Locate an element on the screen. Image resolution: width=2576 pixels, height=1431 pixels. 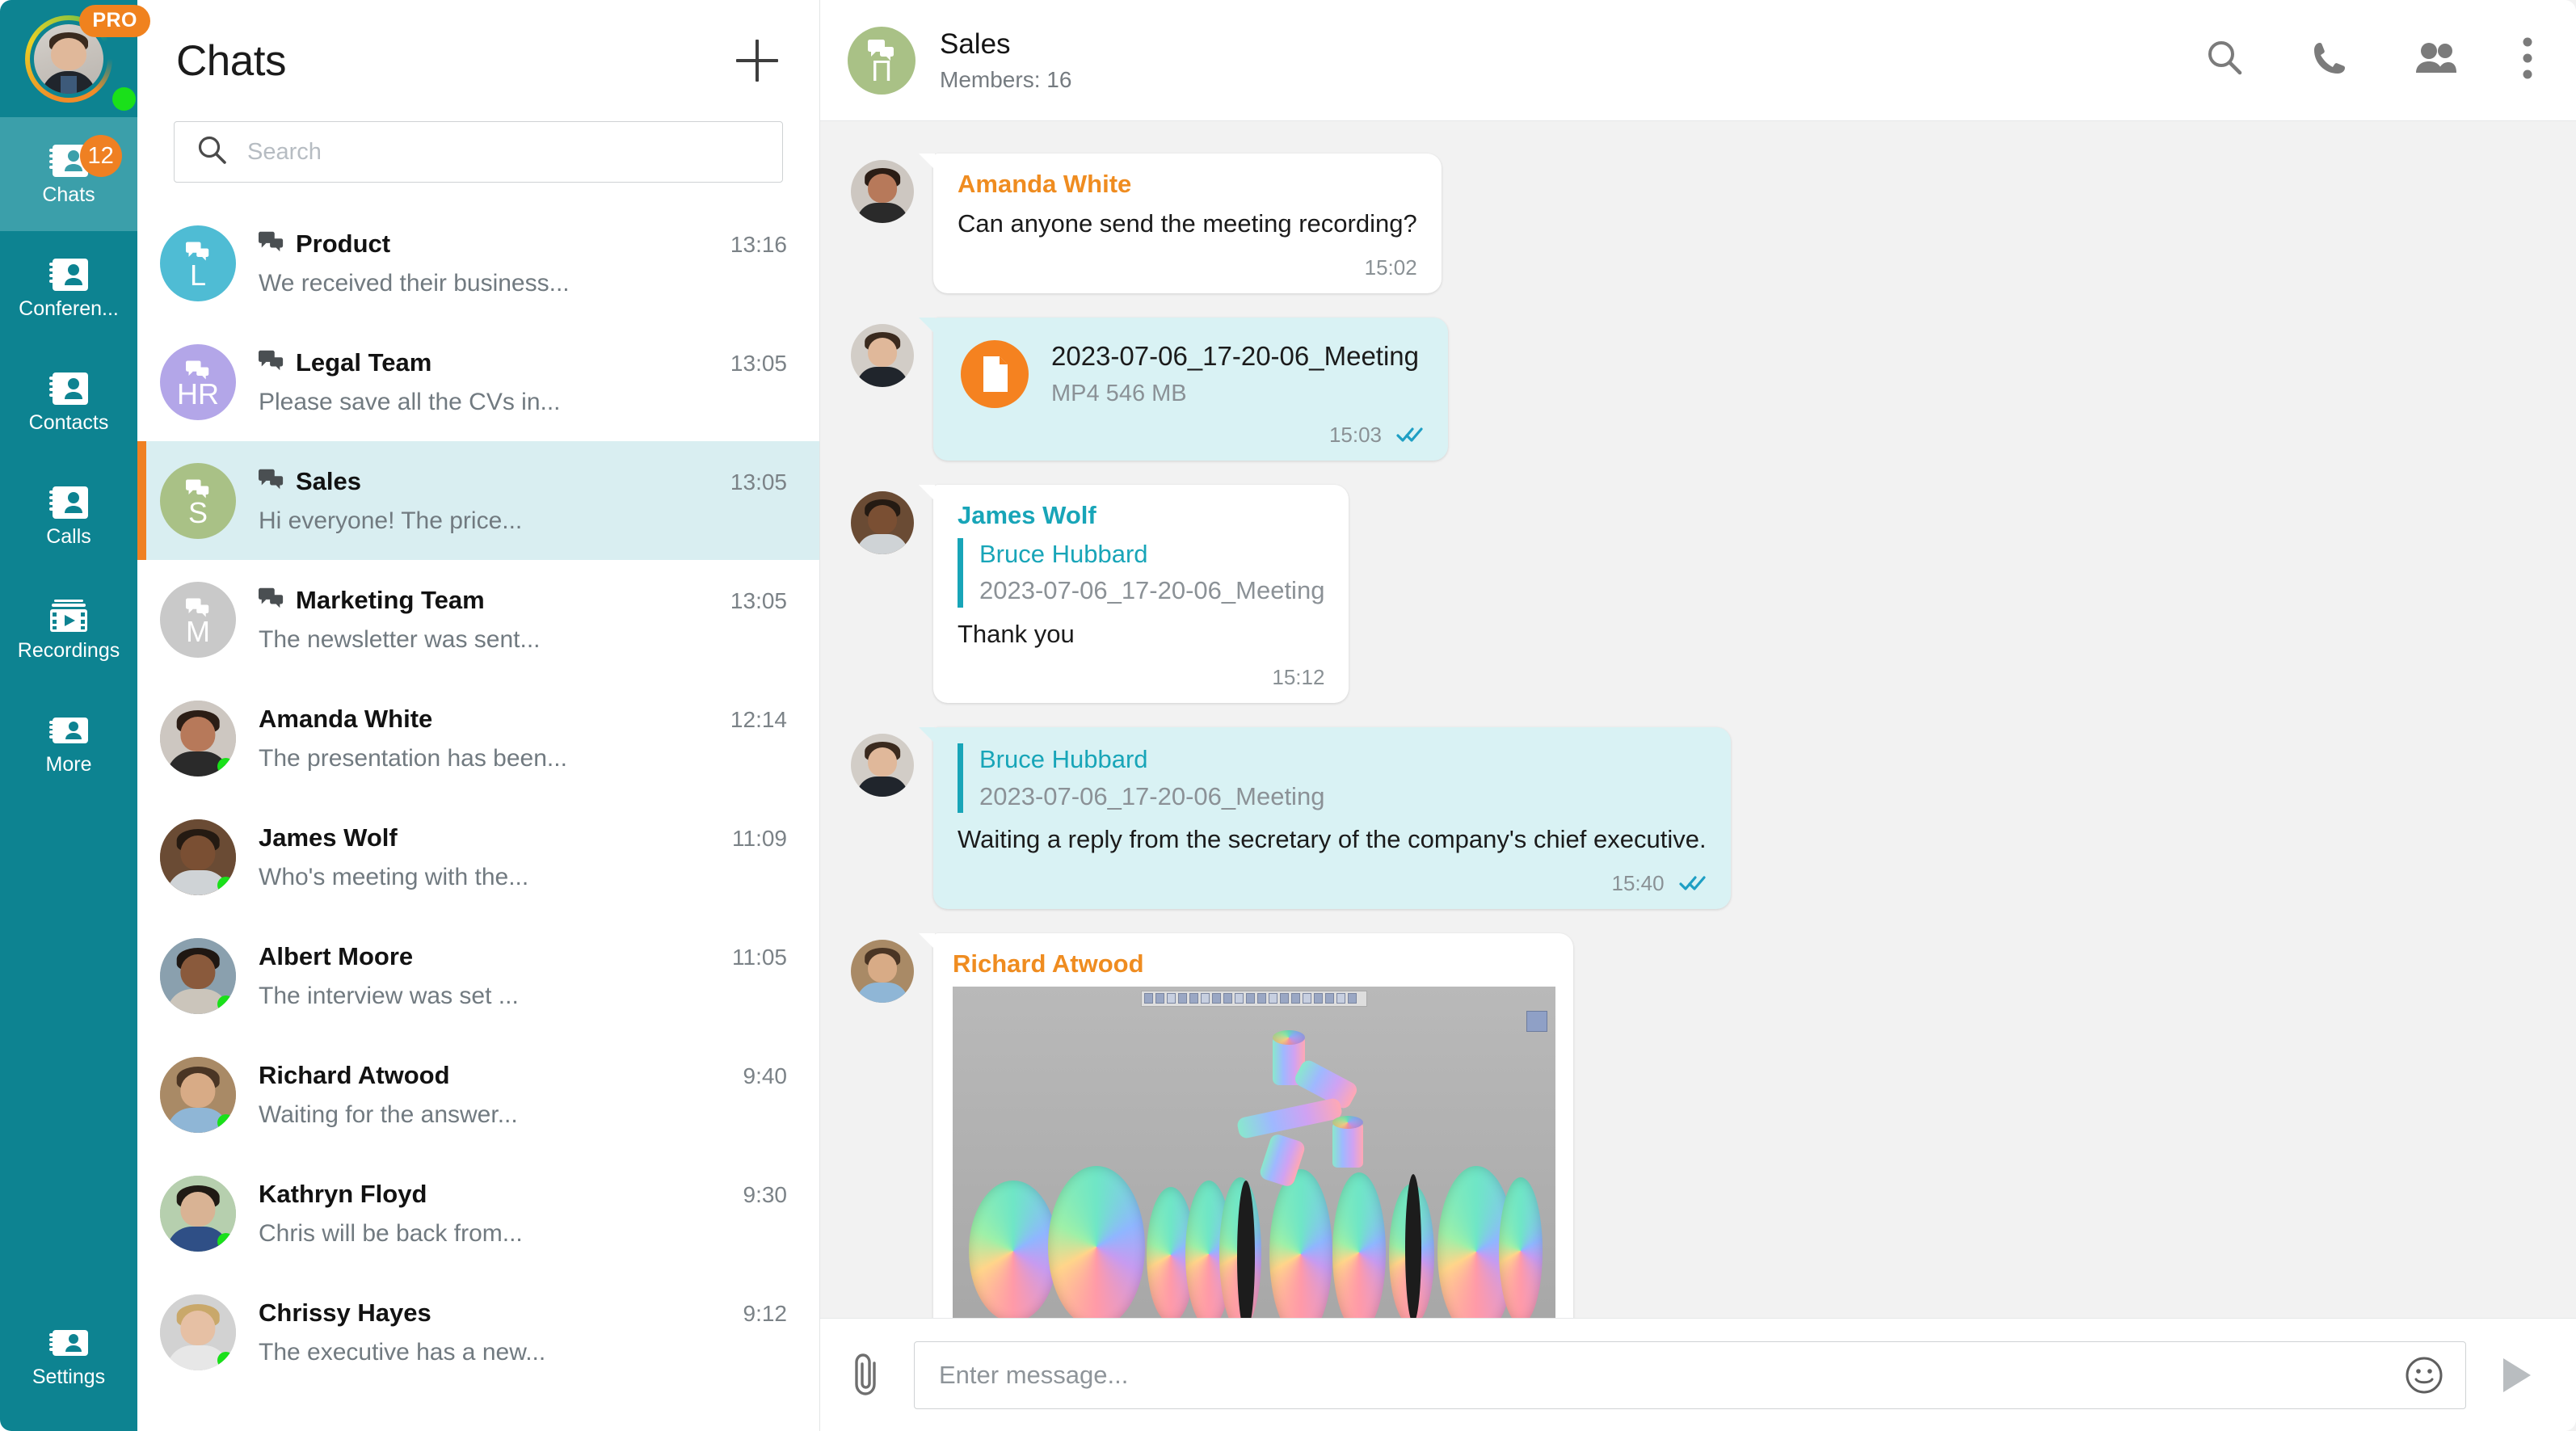
avatar-initial: П is located at coordinates (881, 70).